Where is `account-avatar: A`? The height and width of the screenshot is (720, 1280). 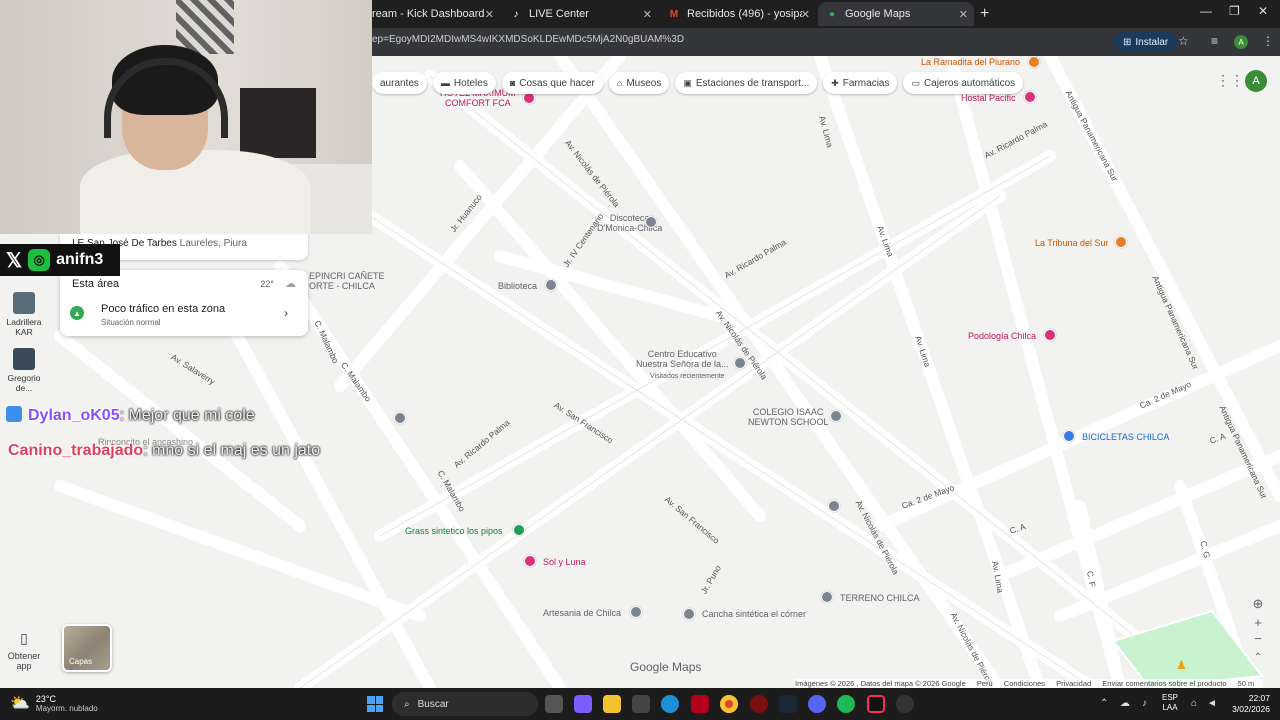 account-avatar: A is located at coordinates (1256, 81).